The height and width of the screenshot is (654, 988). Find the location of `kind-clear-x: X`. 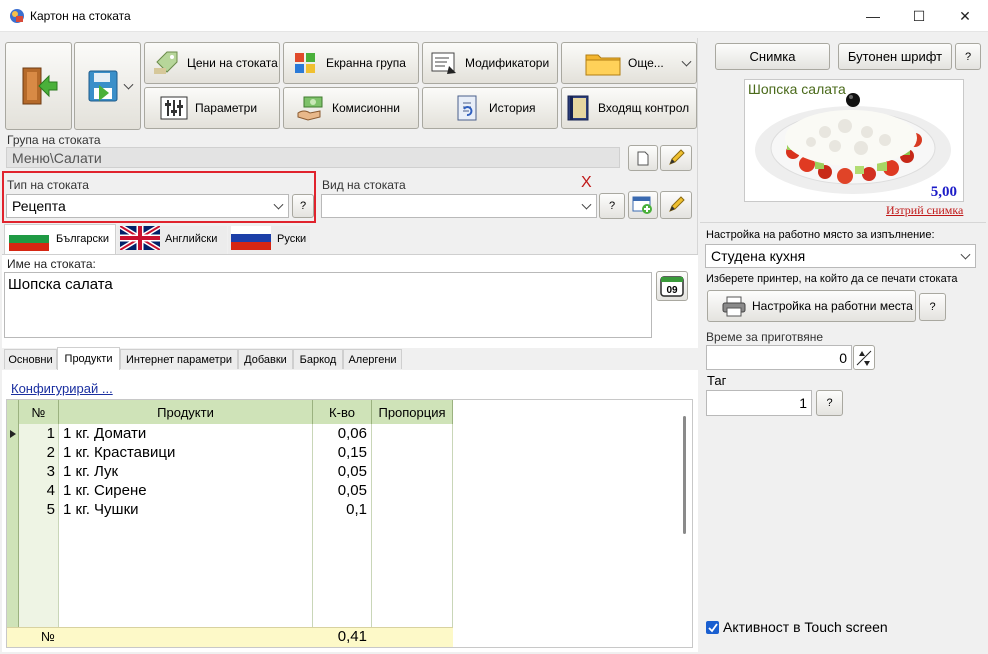

kind-clear-x: X is located at coordinates (586, 183).